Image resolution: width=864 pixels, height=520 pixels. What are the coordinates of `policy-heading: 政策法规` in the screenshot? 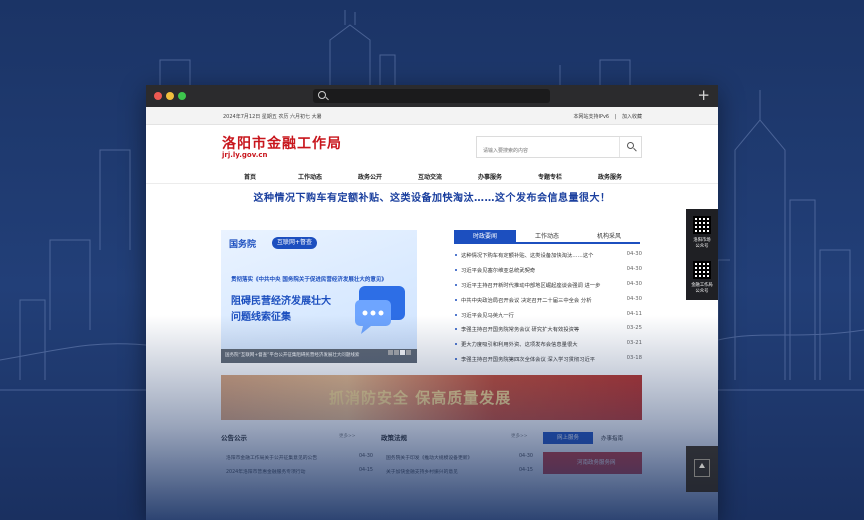 It's located at (394, 438).